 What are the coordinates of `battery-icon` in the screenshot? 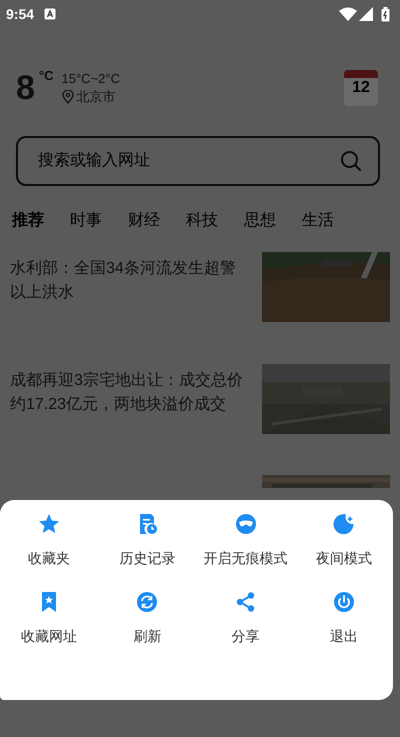 It's located at (385, 14).